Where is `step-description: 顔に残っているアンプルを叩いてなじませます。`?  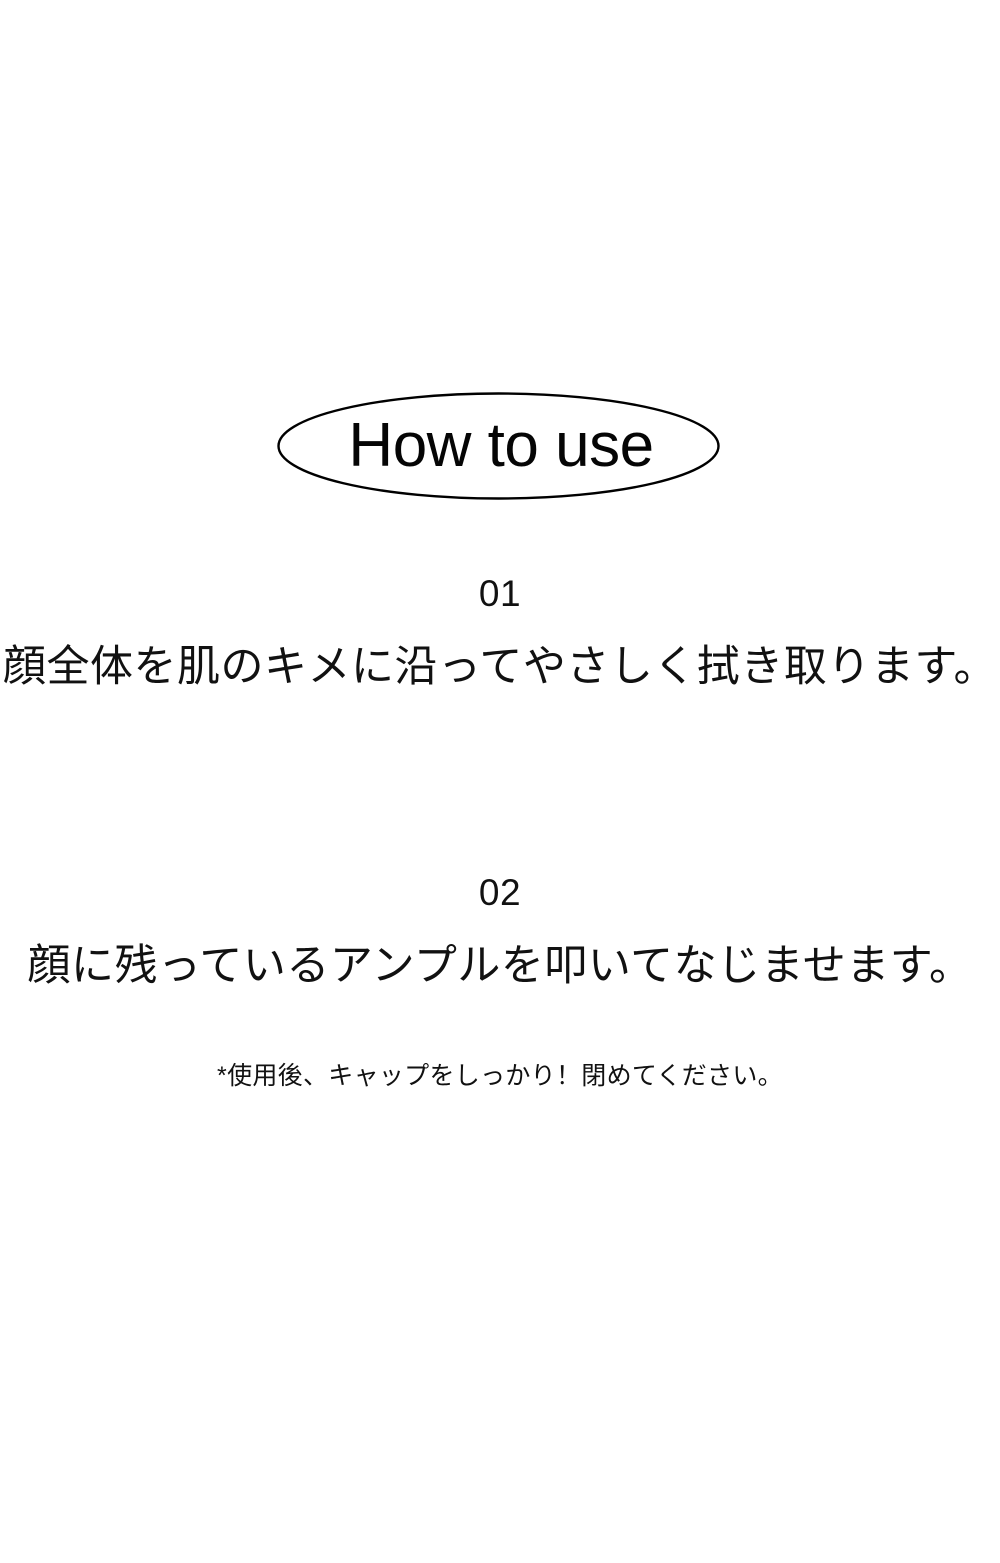
step-description: 顔に残っているアンプルを叩いてなじませます。 is located at coordinates (500, 965).